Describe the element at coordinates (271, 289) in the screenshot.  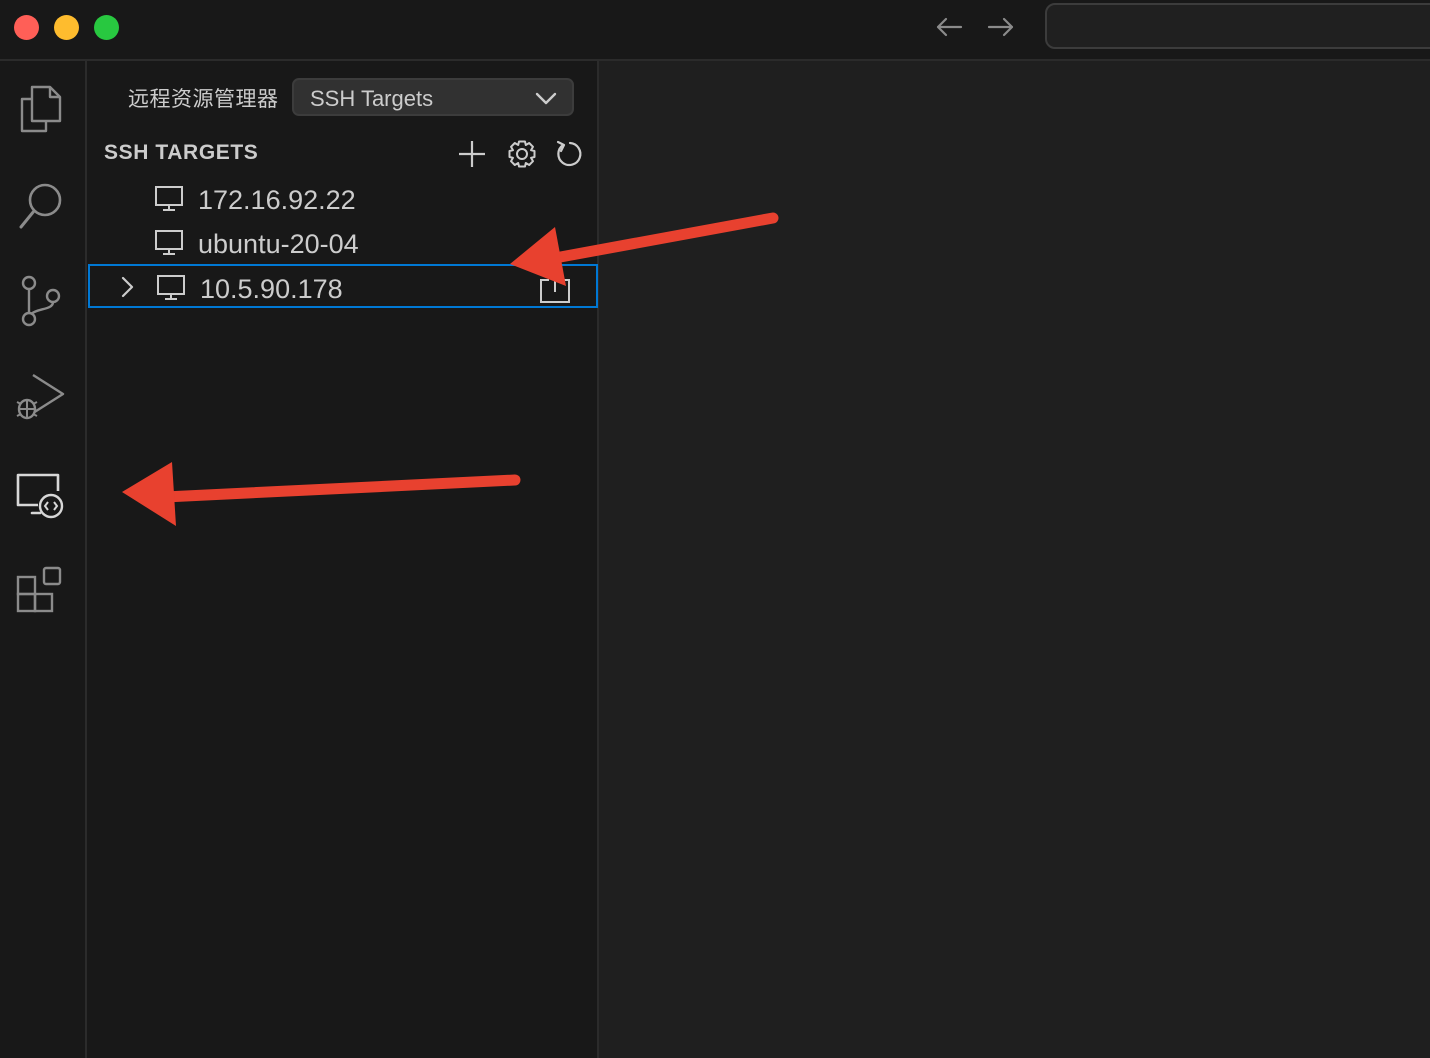
I see `ssh-host-label: 10.5.90.178` at that location.